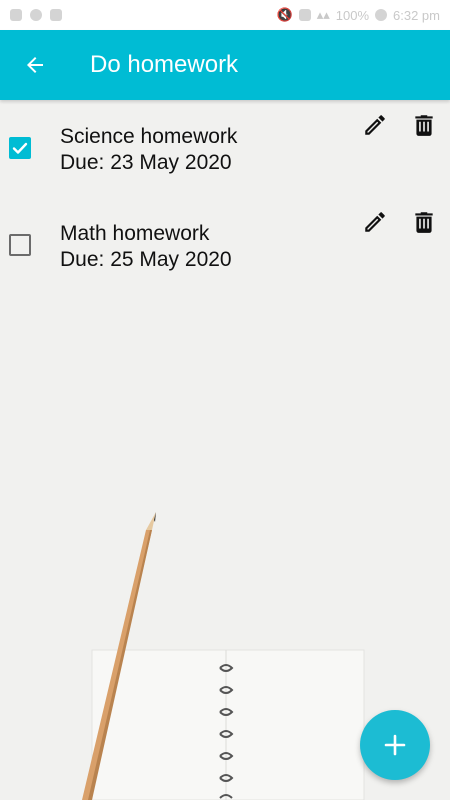 This screenshot has height=800, width=450. Describe the element at coordinates (149, 136) in the screenshot. I see `task-title: Science homework` at that location.